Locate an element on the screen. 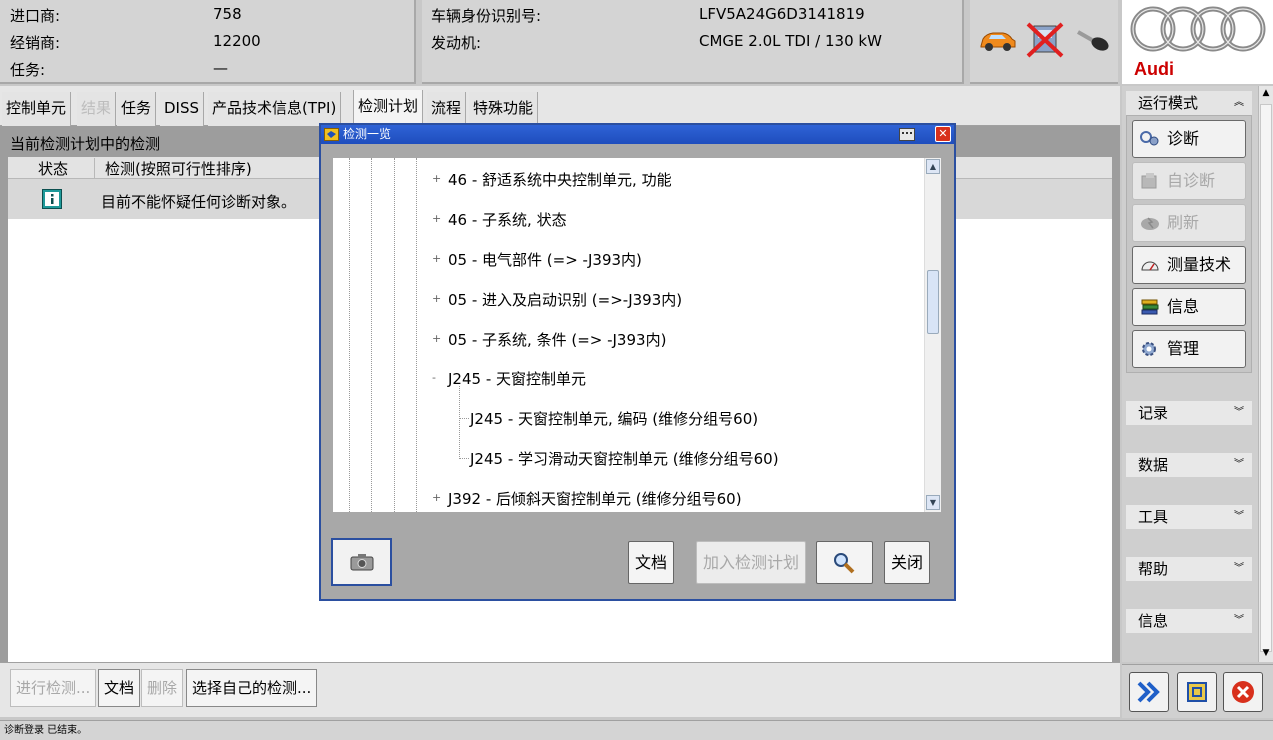 This screenshot has height=740, width=1273. self-diagnosis-button: 自诊断 is located at coordinates (1189, 181).